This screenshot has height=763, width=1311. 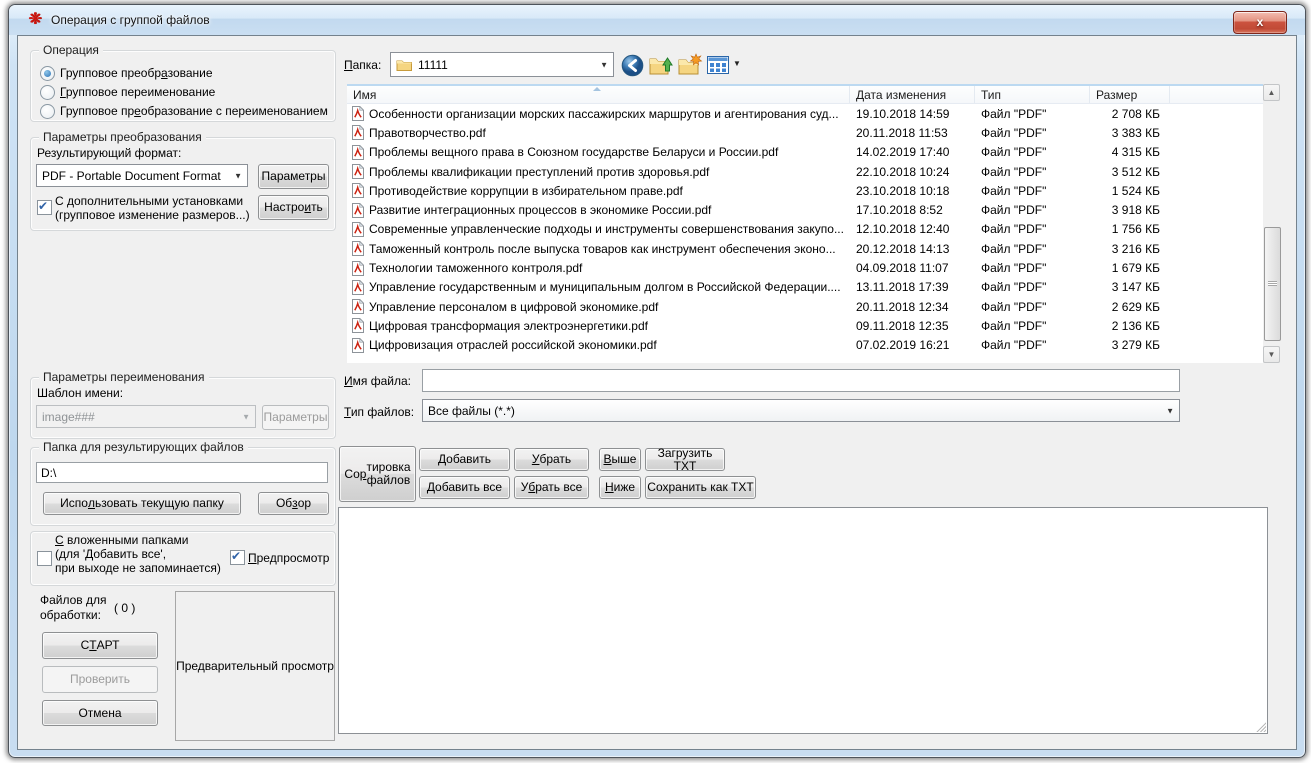 What do you see at coordinates (1135, 210) in the screenshot?
I see `file-size-cell: 3 918 КБ` at bounding box center [1135, 210].